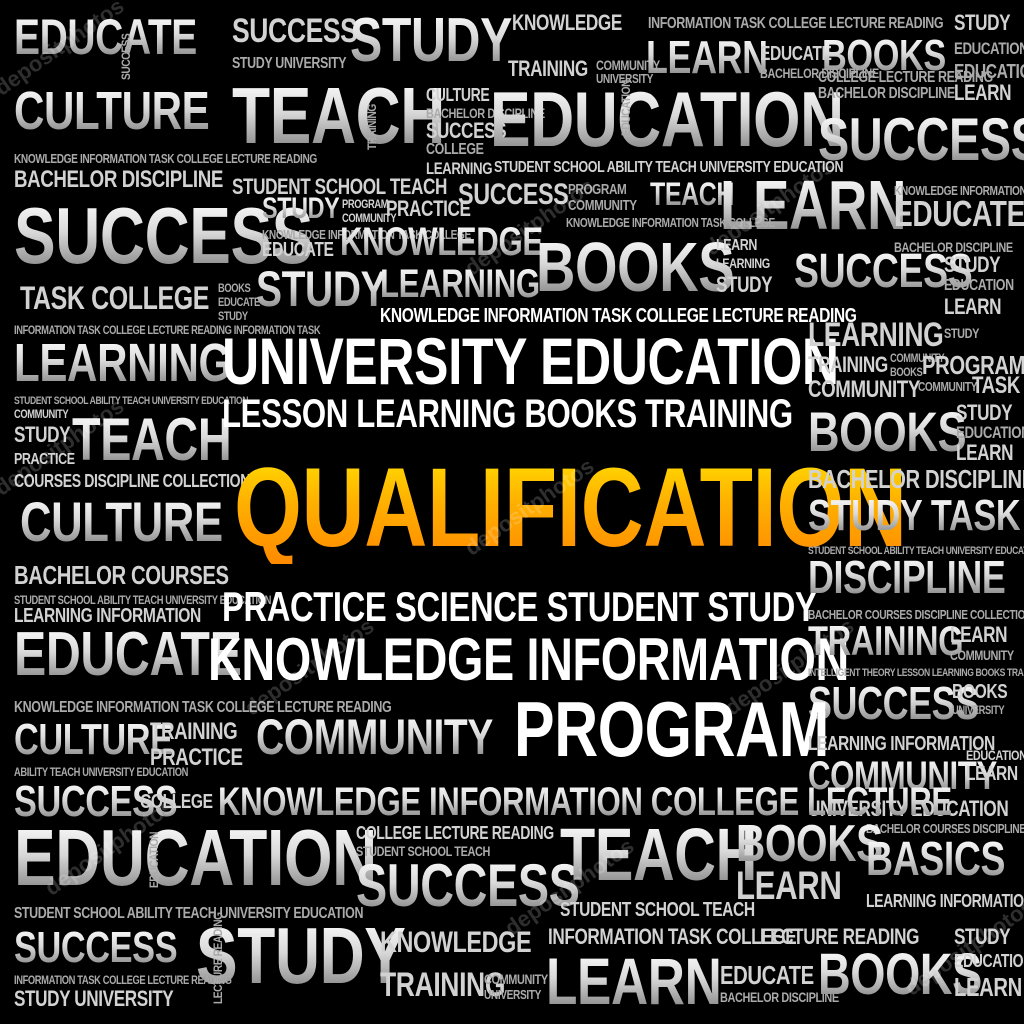 The width and height of the screenshot is (1024, 1024). Describe the element at coordinates (945, 901) in the screenshot. I see `word: LEARNING INFORMATION` at that location.